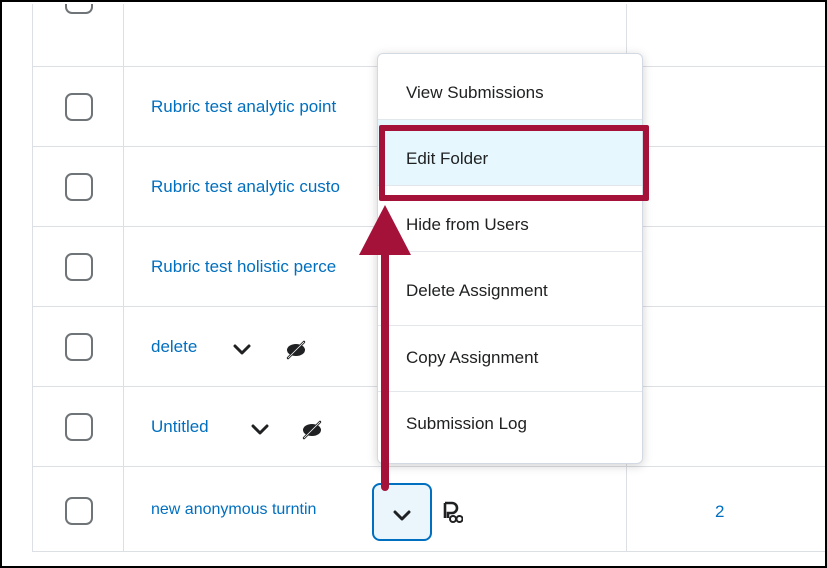 The height and width of the screenshot is (568, 827). I want to click on menu-item-view-submissions: View Submissions, so click(510, 87).